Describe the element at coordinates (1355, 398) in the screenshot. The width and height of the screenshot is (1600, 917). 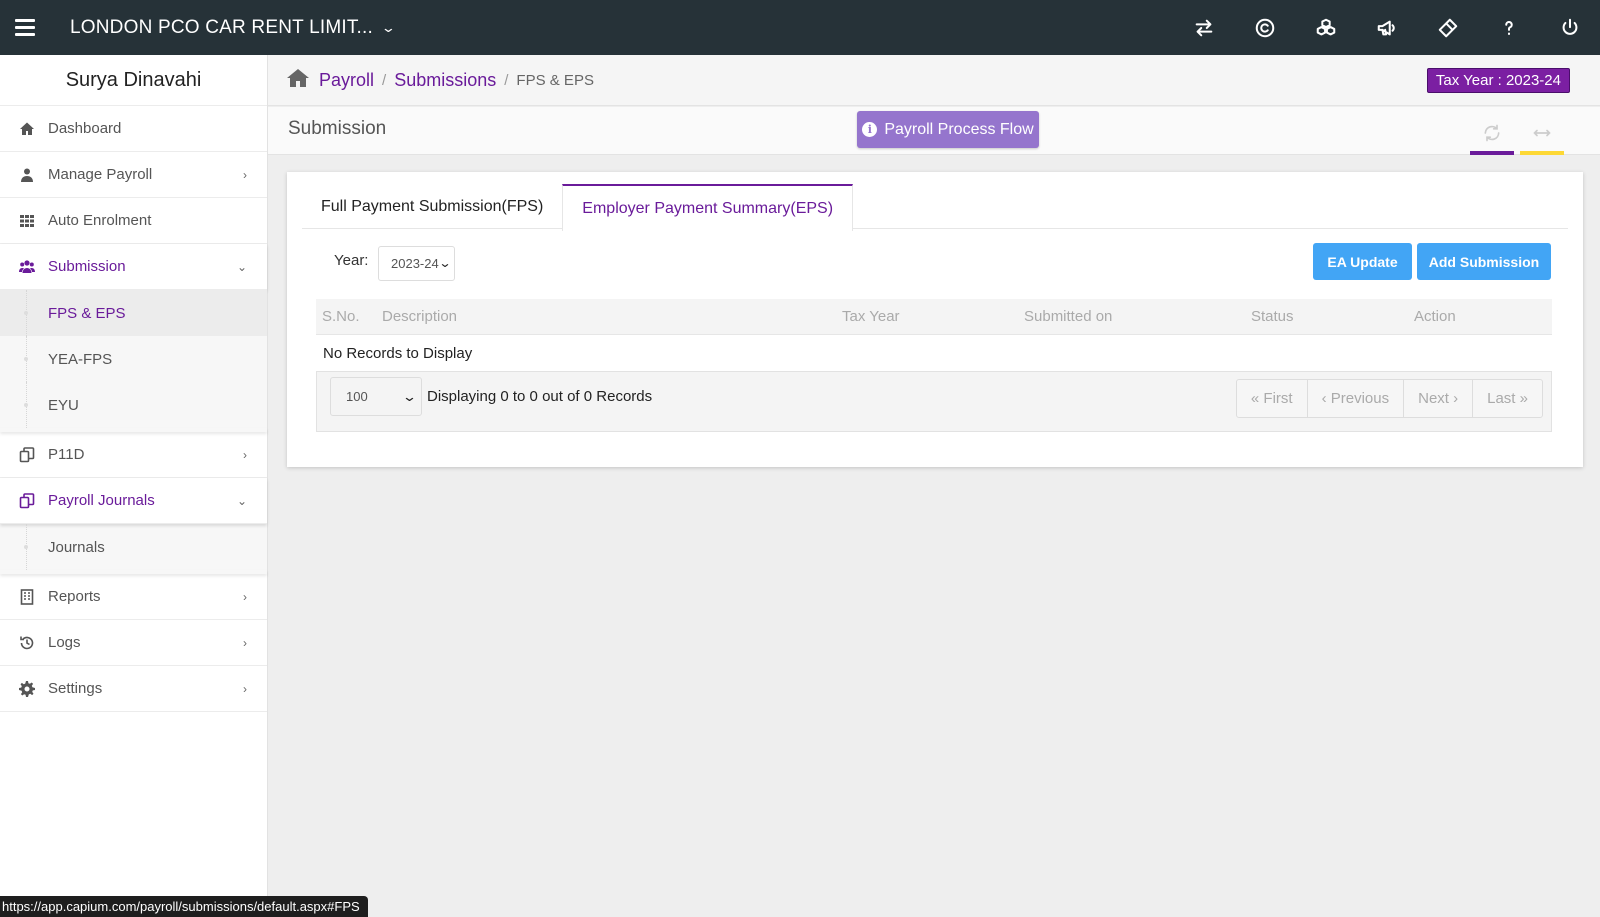
I see `previous-page-button: ‹ Previous` at that location.